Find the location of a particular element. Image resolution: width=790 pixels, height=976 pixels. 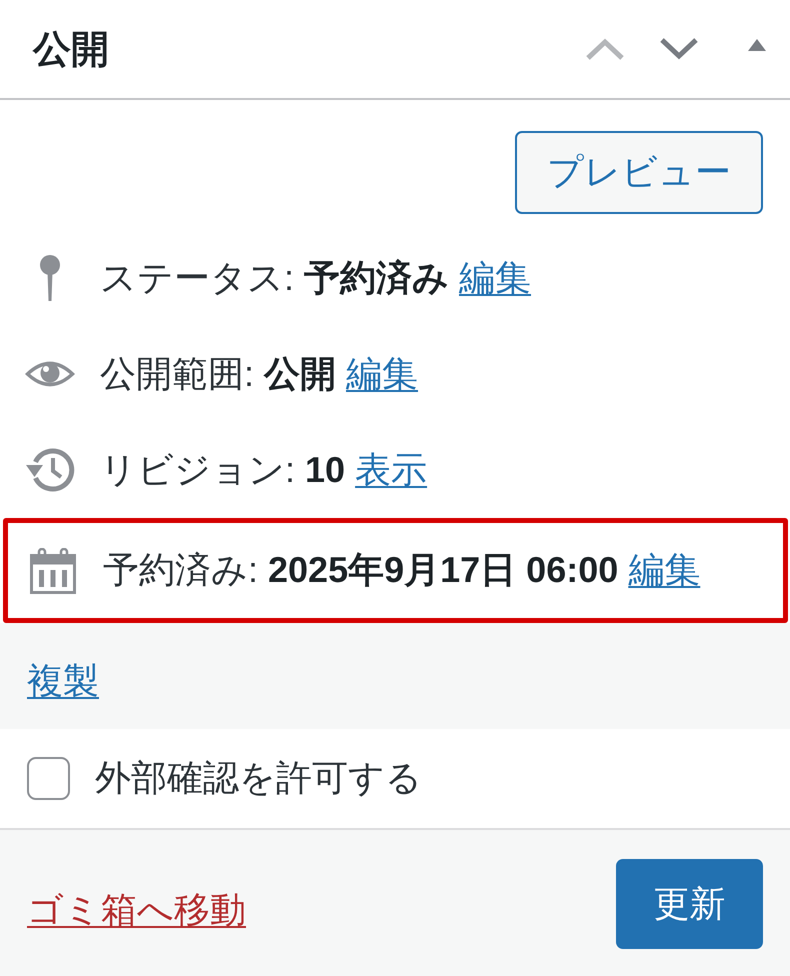

field-label: リビジョン: is located at coordinates (198, 470).